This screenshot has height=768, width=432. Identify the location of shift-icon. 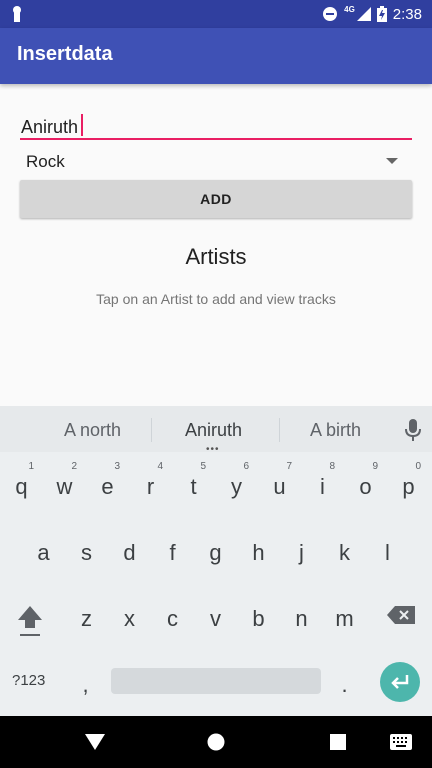
(30, 621).